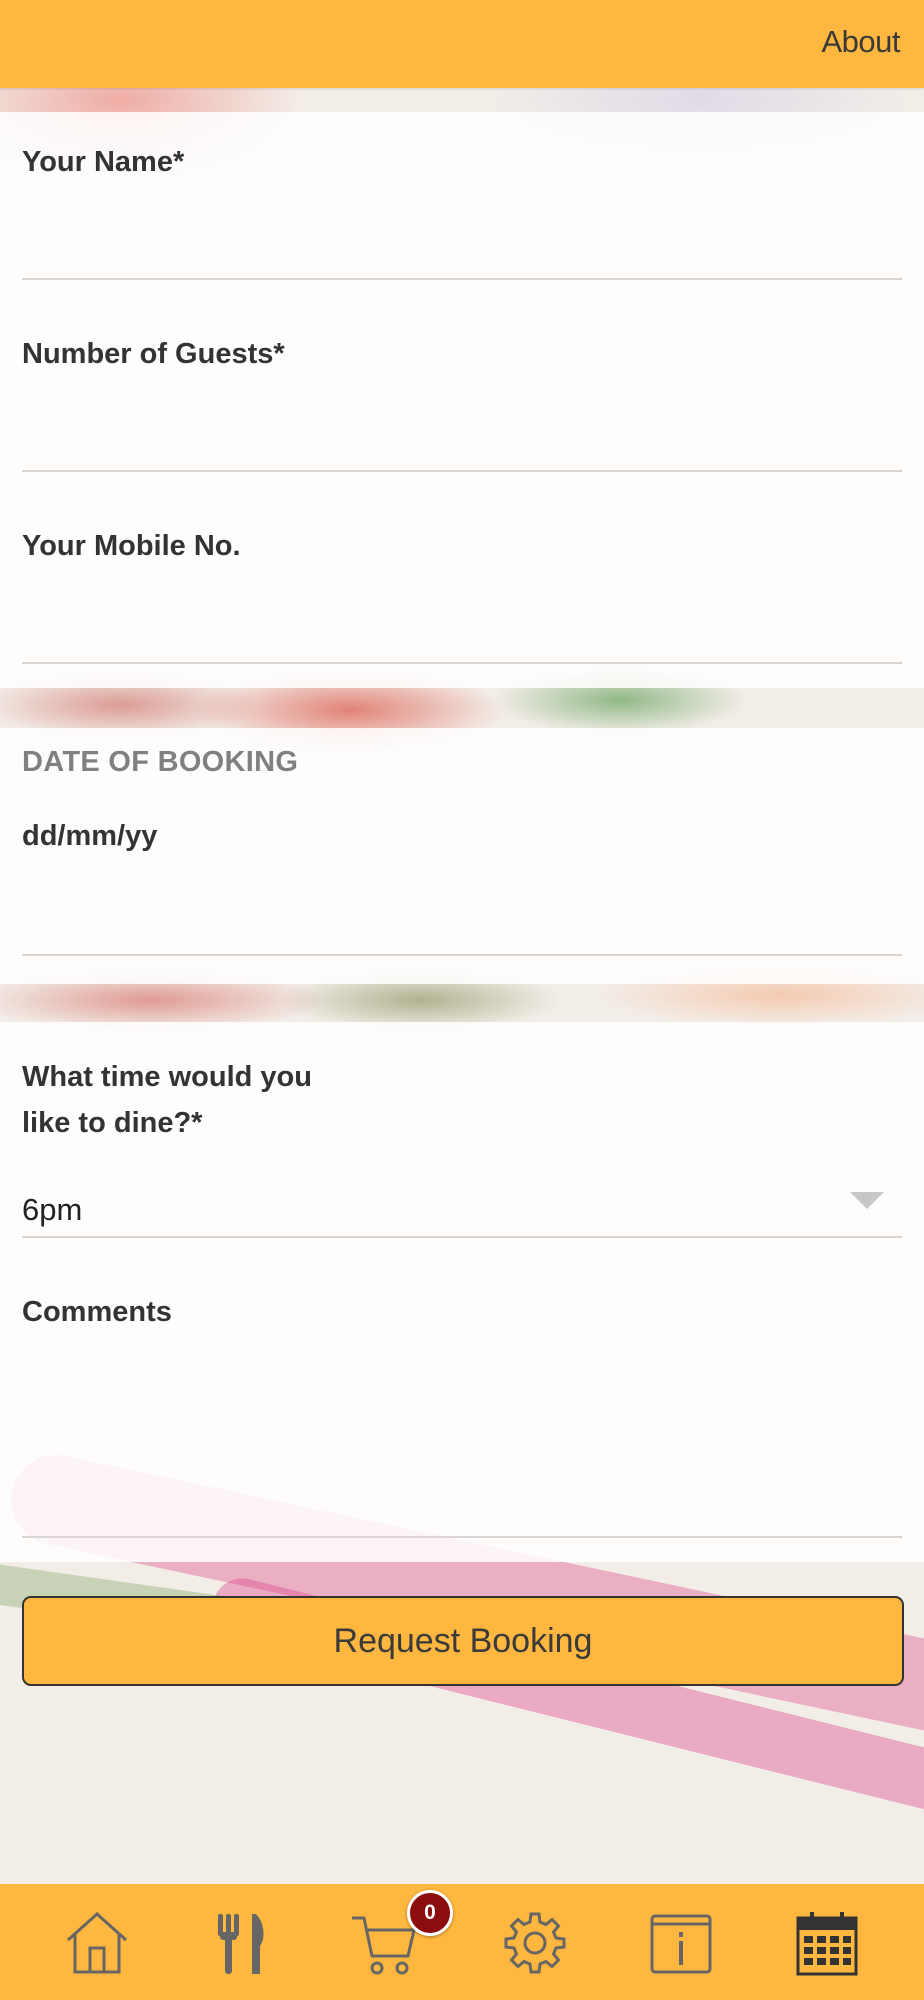  Describe the element at coordinates (462, 1448) in the screenshot. I see `comments-textarea` at that location.